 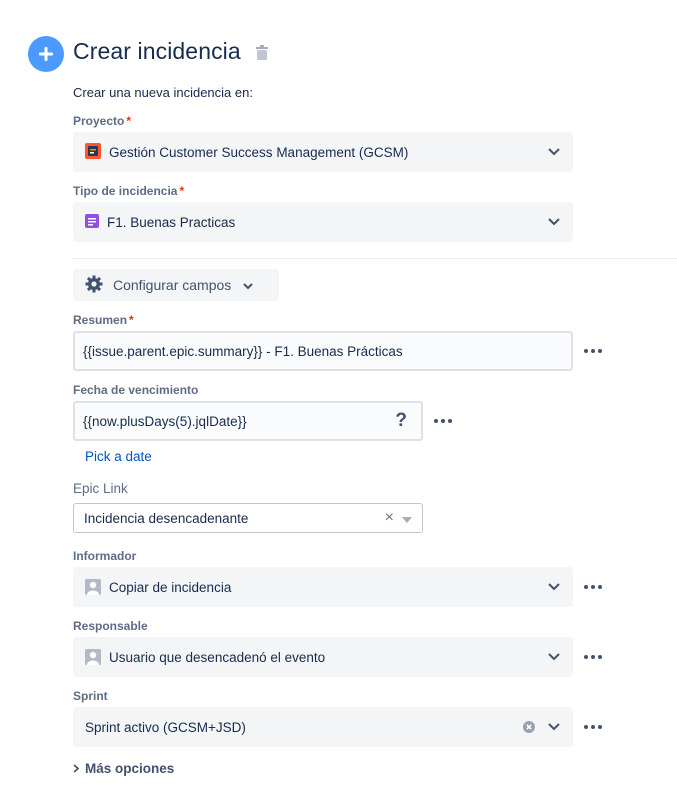 I want to click on project-label: Proyecto *, so click(x=102, y=121).